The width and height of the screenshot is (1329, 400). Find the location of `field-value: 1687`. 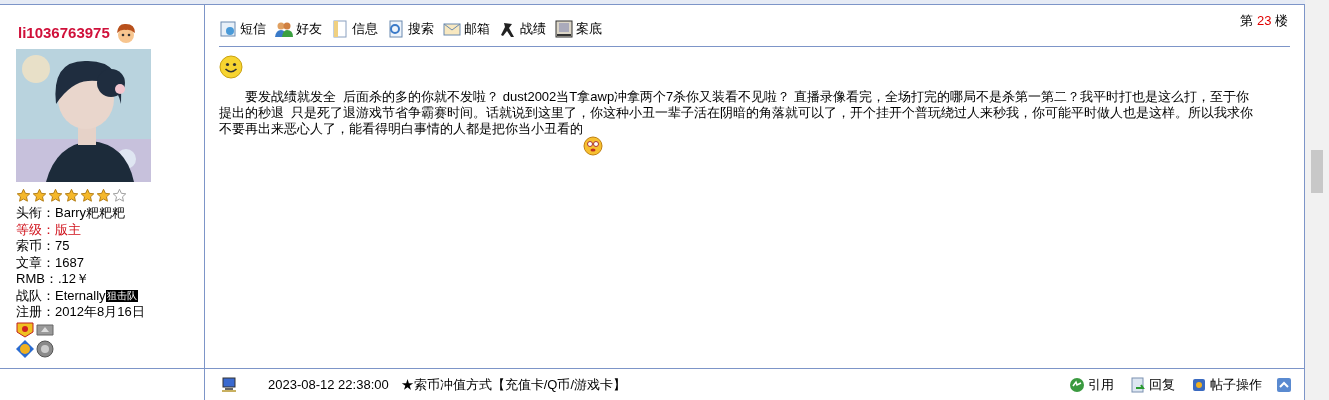

field-value: 1687 is located at coordinates (69, 262).